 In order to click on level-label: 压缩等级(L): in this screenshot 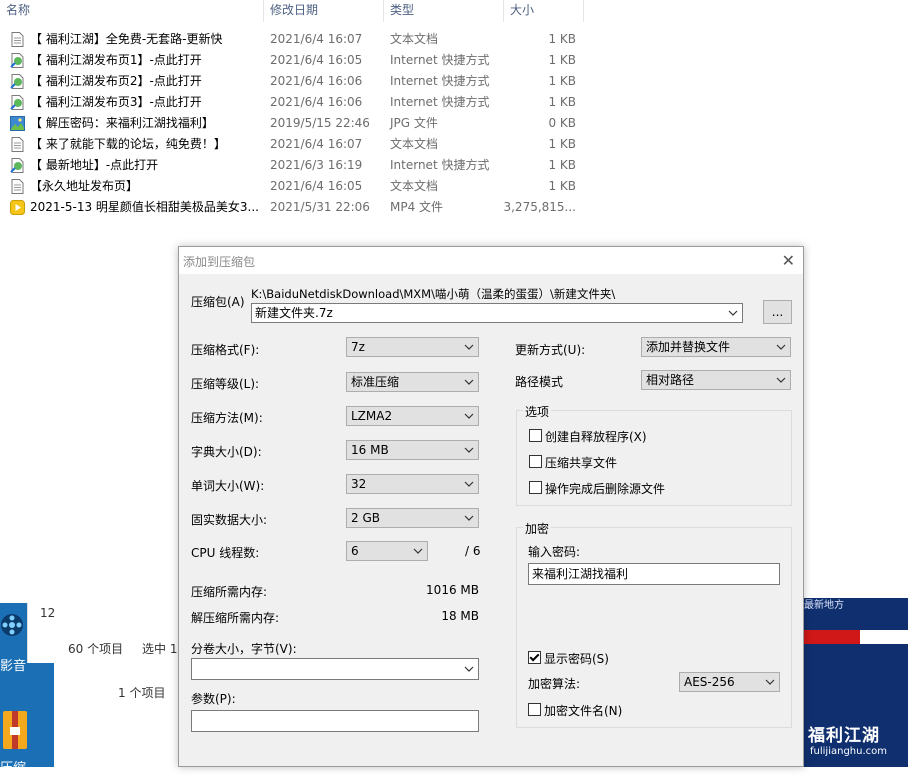, I will do `click(225, 384)`.